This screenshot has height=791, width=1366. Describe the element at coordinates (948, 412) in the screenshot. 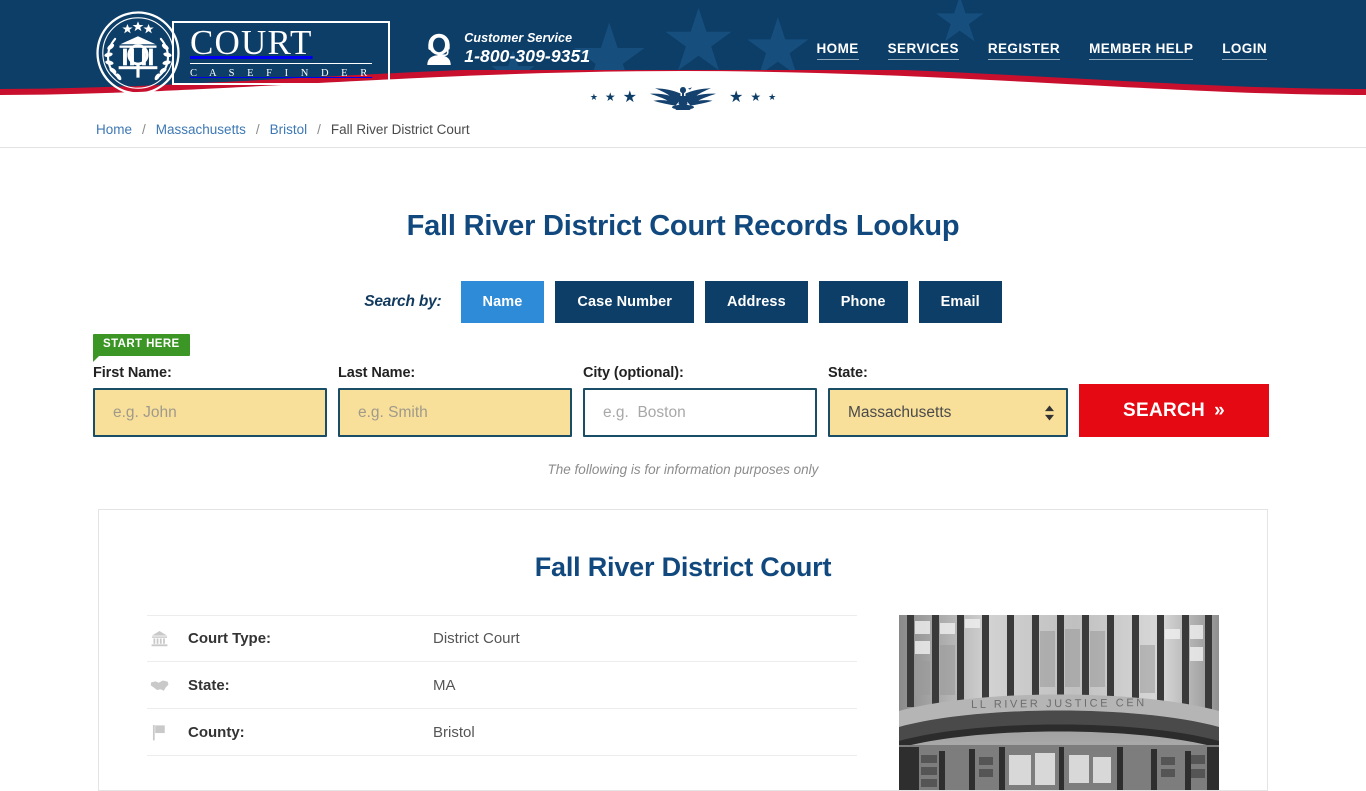

I see `state-select: Massachusetts` at that location.